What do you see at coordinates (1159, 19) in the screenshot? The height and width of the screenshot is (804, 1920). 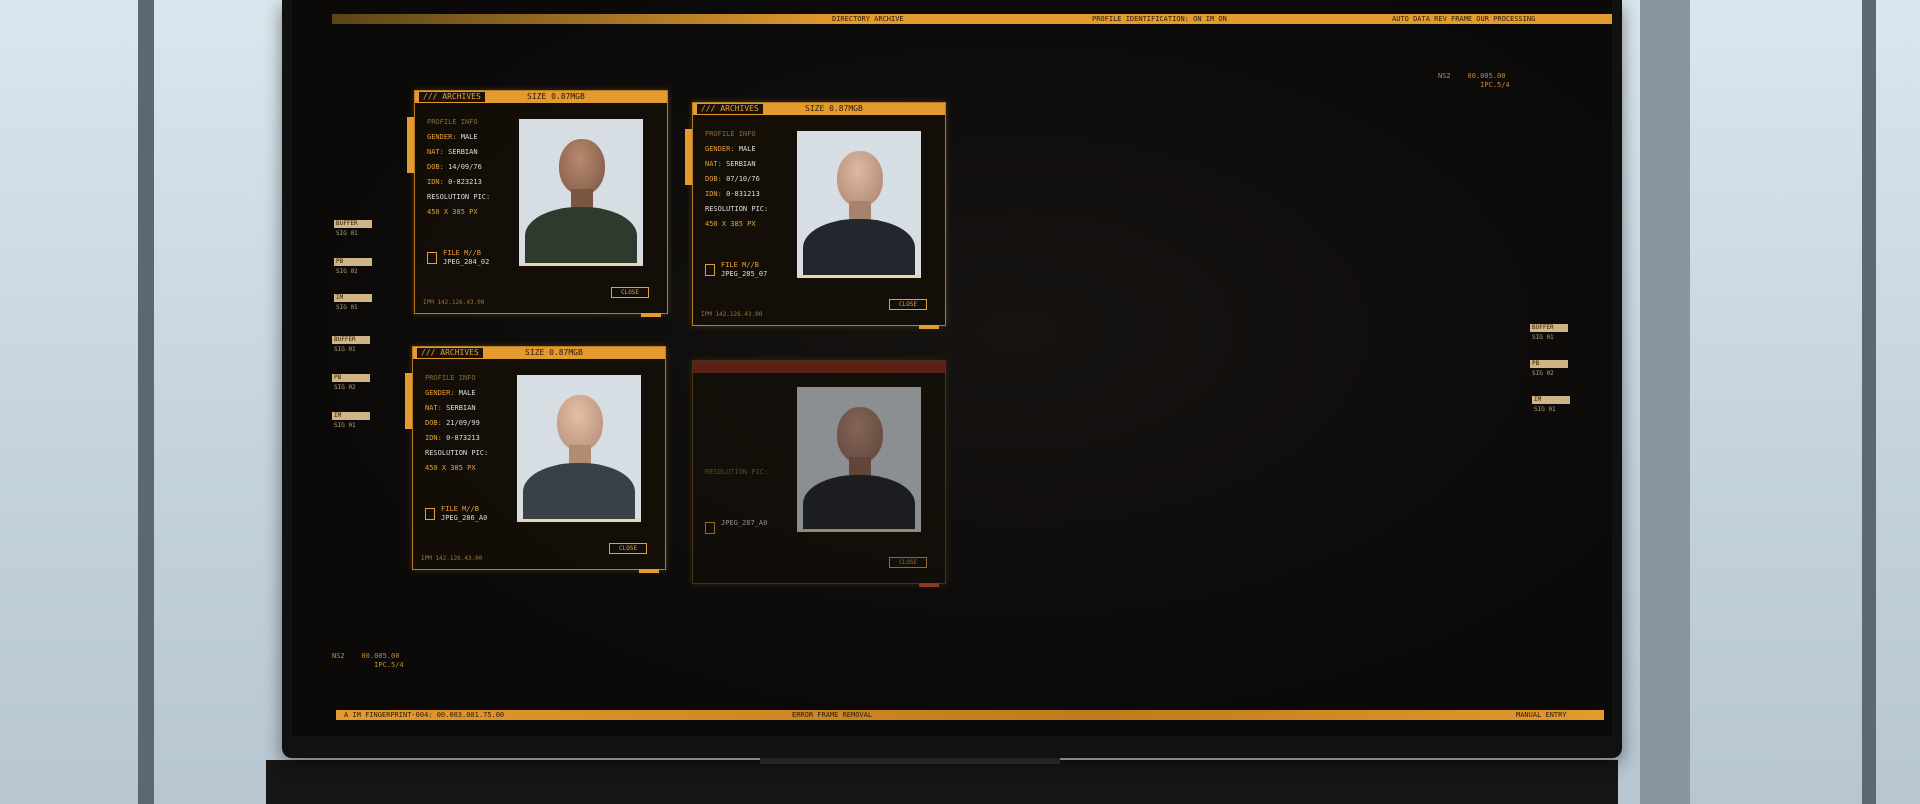 I see `top-bar-text-mid: PROFILE IDENTIFICATION: ON IM ON` at bounding box center [1159, 19].